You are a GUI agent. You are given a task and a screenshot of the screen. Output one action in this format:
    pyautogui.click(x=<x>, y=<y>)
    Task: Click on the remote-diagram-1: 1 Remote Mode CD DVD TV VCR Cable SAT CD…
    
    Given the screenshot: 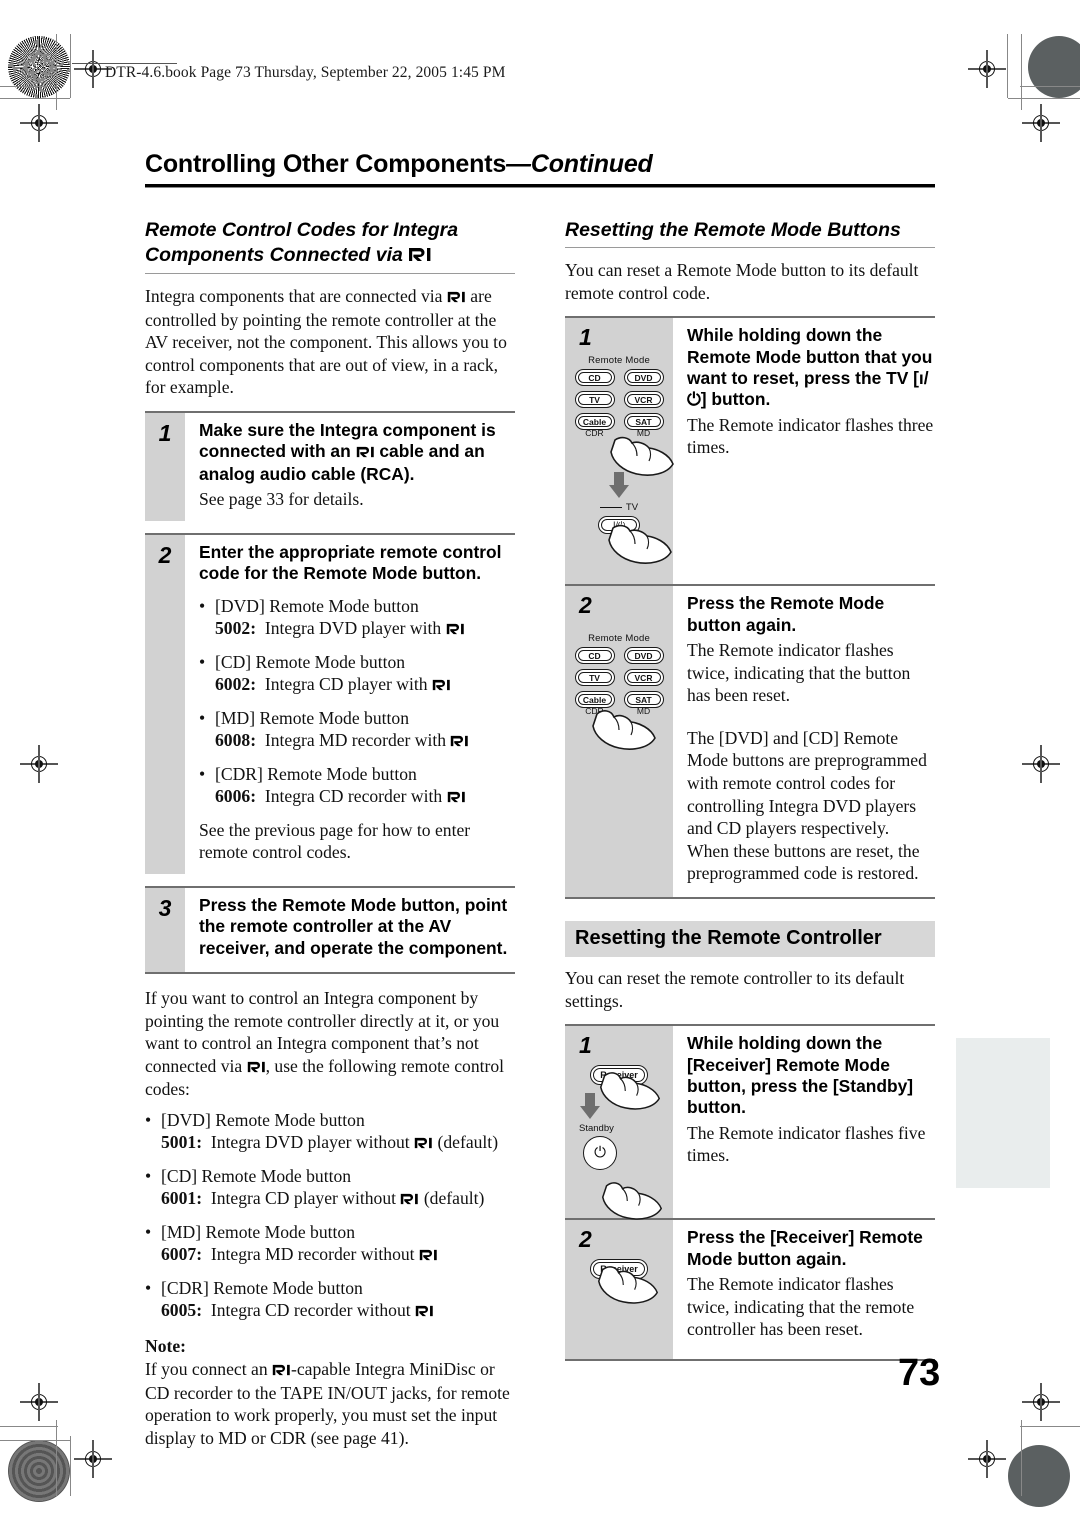 What is the action you would take?
    pyautogui.click(x=619, y=451)
    